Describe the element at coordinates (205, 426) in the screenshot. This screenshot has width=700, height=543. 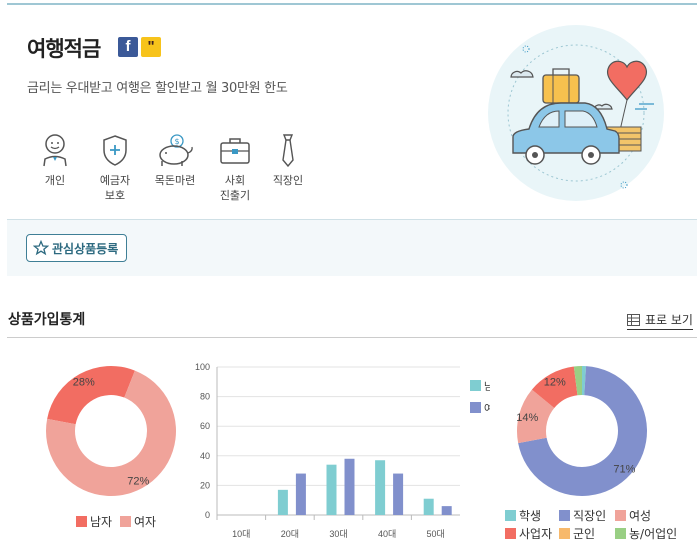
I see `y-tick-label: 60` at that location.